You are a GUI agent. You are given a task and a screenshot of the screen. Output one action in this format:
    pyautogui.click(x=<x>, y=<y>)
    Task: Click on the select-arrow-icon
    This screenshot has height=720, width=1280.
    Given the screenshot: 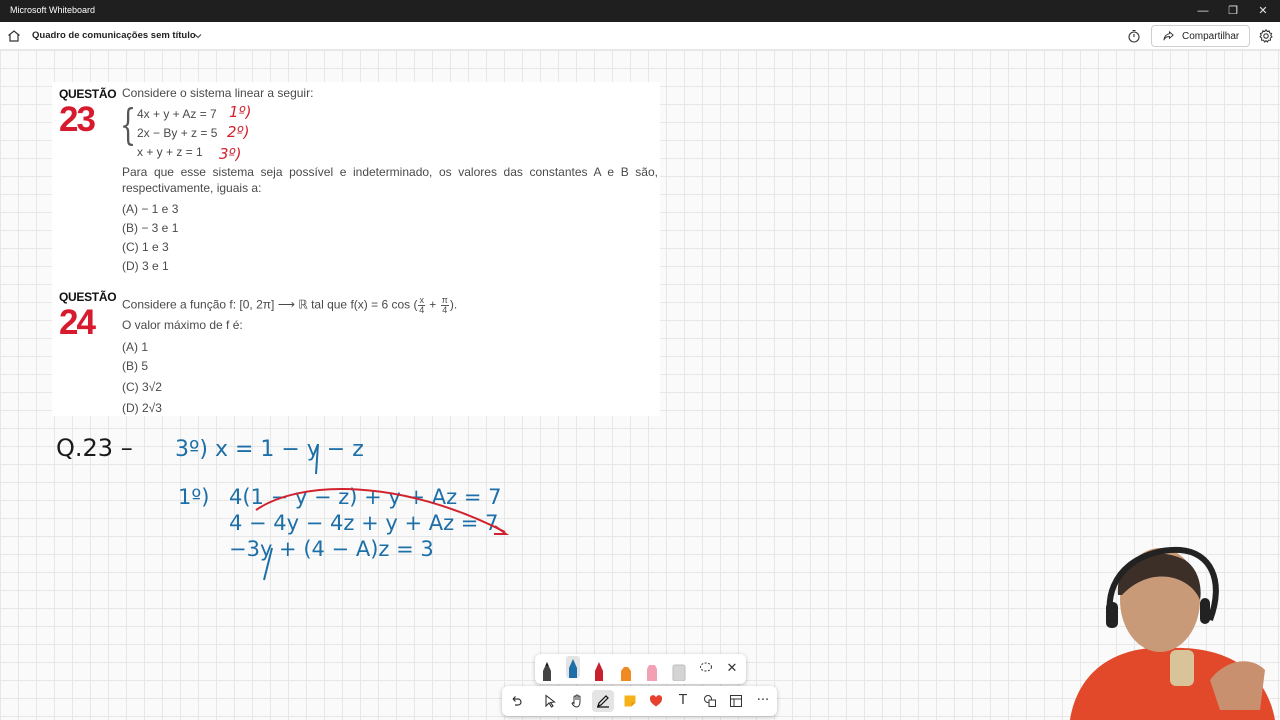 What is the action you would take?
    pyautogui.click(x=550, y=701)
    